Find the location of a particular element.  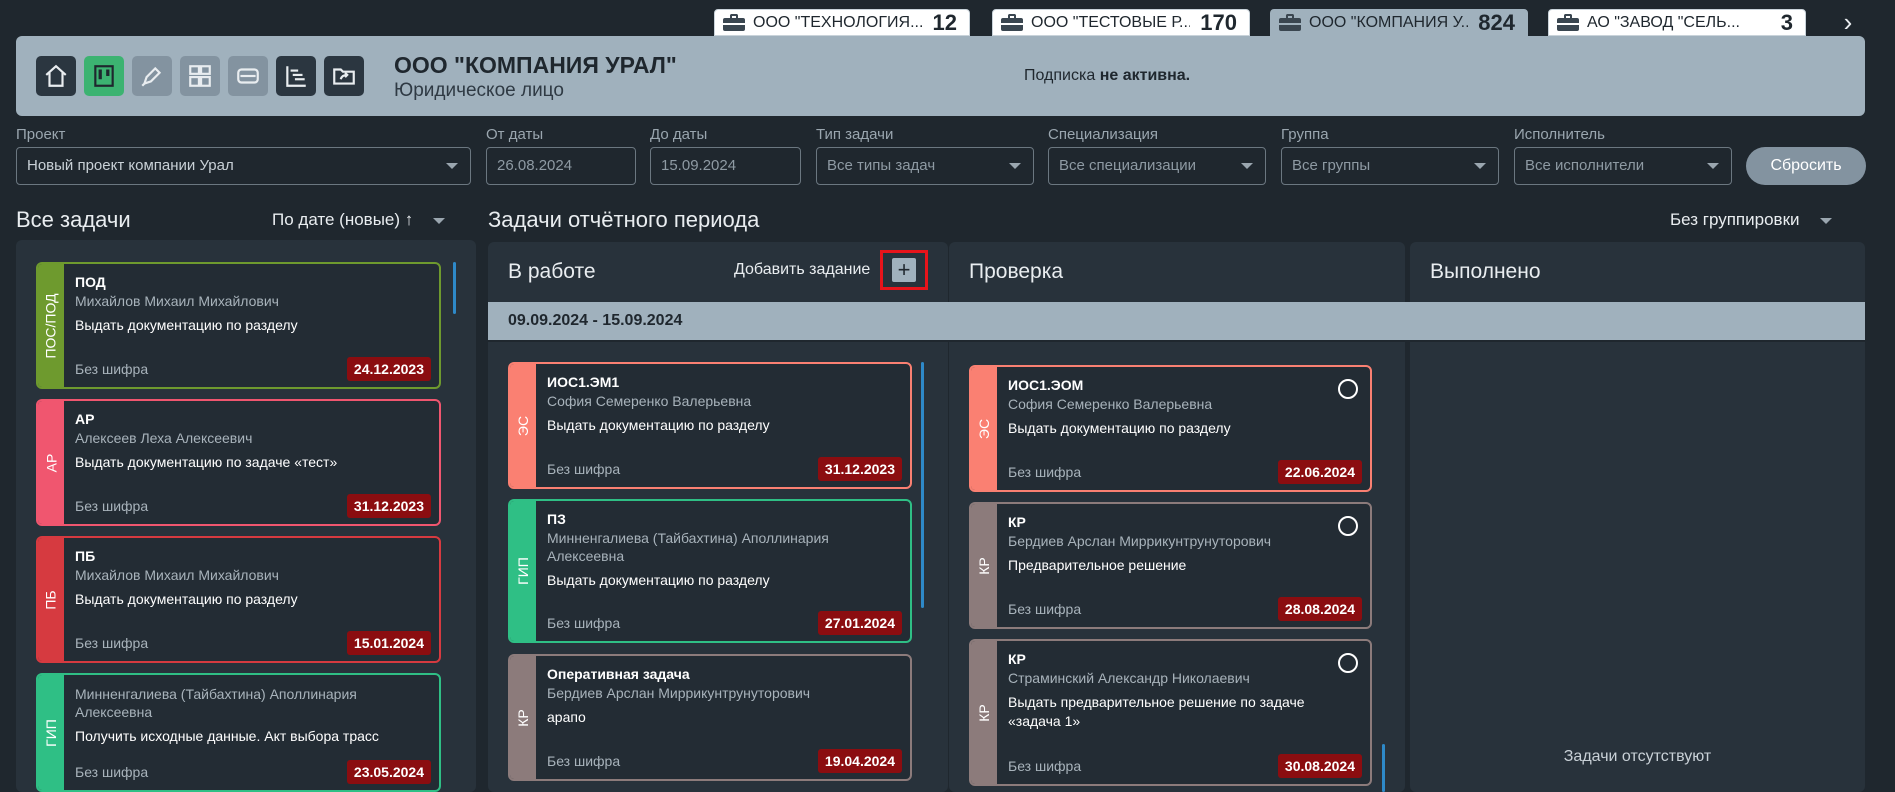

period-section-title: Задачи отчётного периода is located at coordinates (624, 219).